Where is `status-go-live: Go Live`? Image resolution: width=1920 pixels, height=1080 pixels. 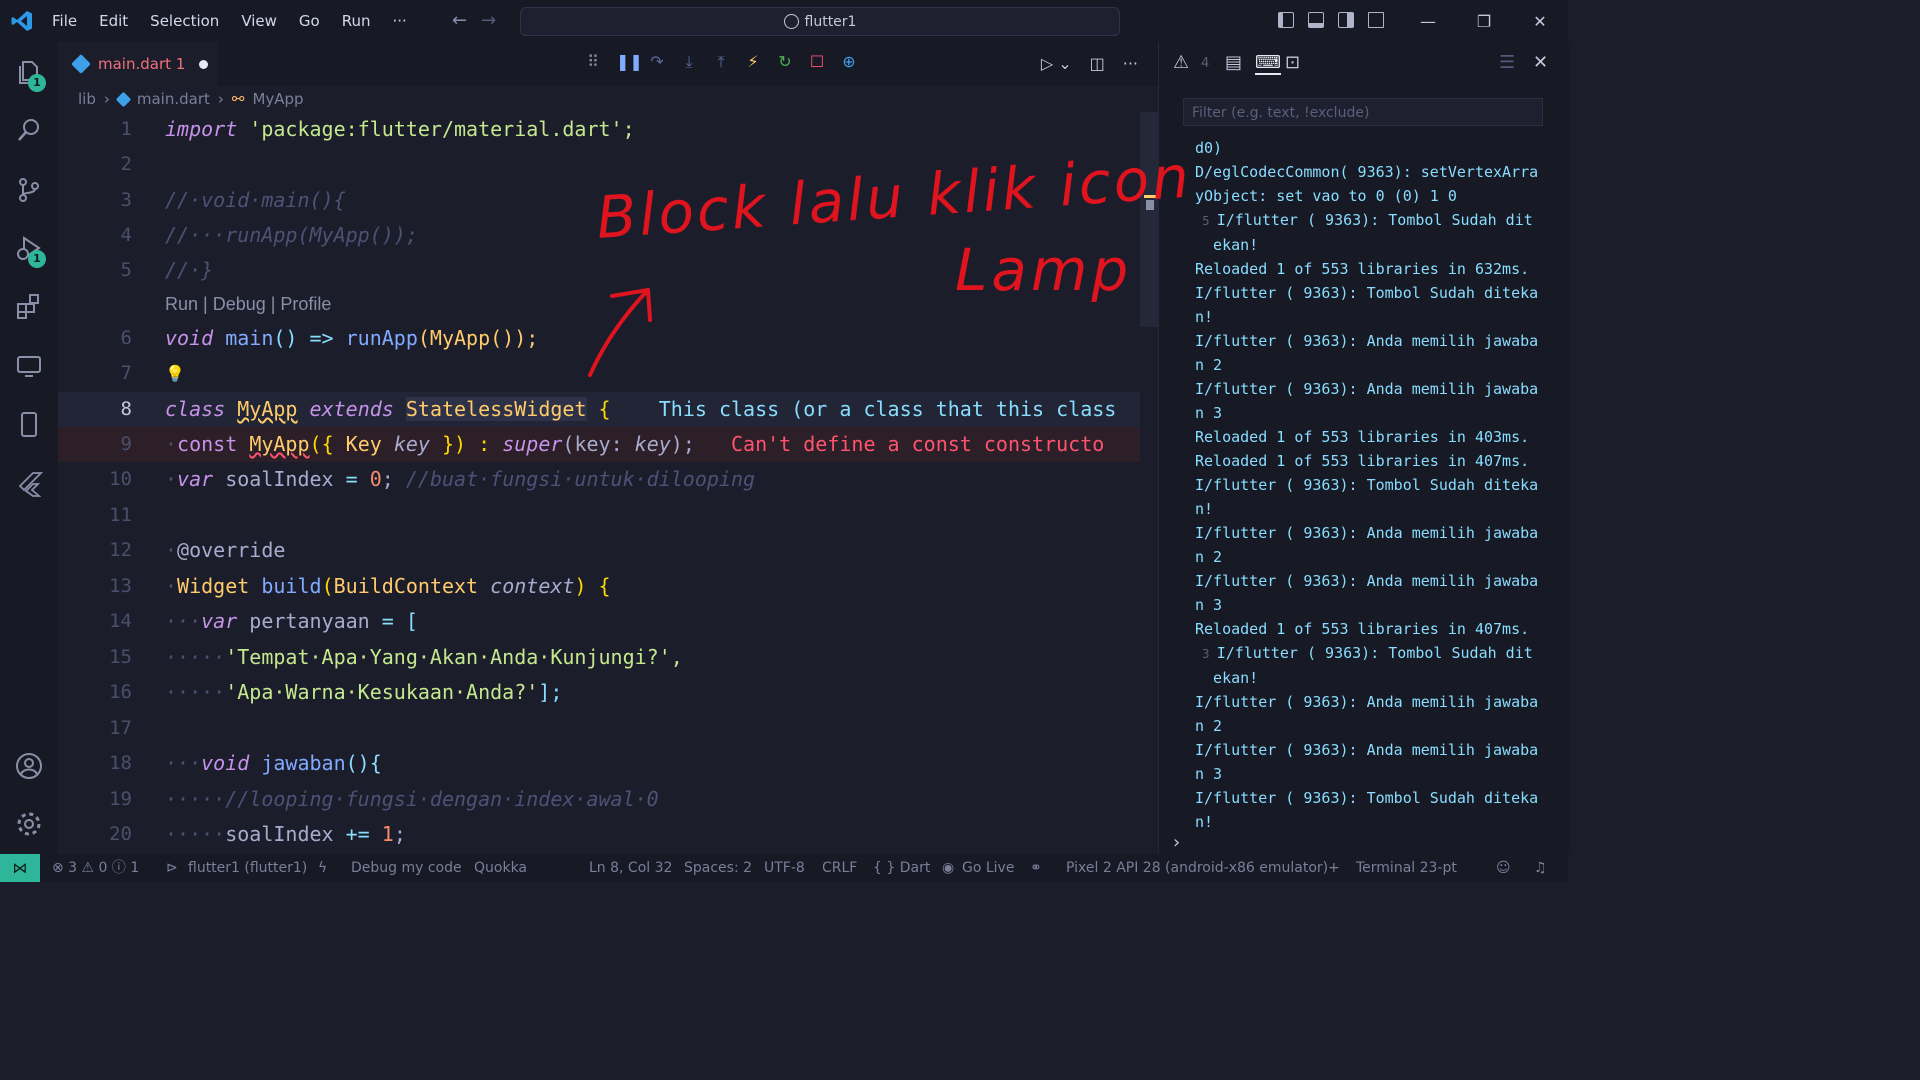 status-go-live: Go Live is located at coordinates (988, 868).